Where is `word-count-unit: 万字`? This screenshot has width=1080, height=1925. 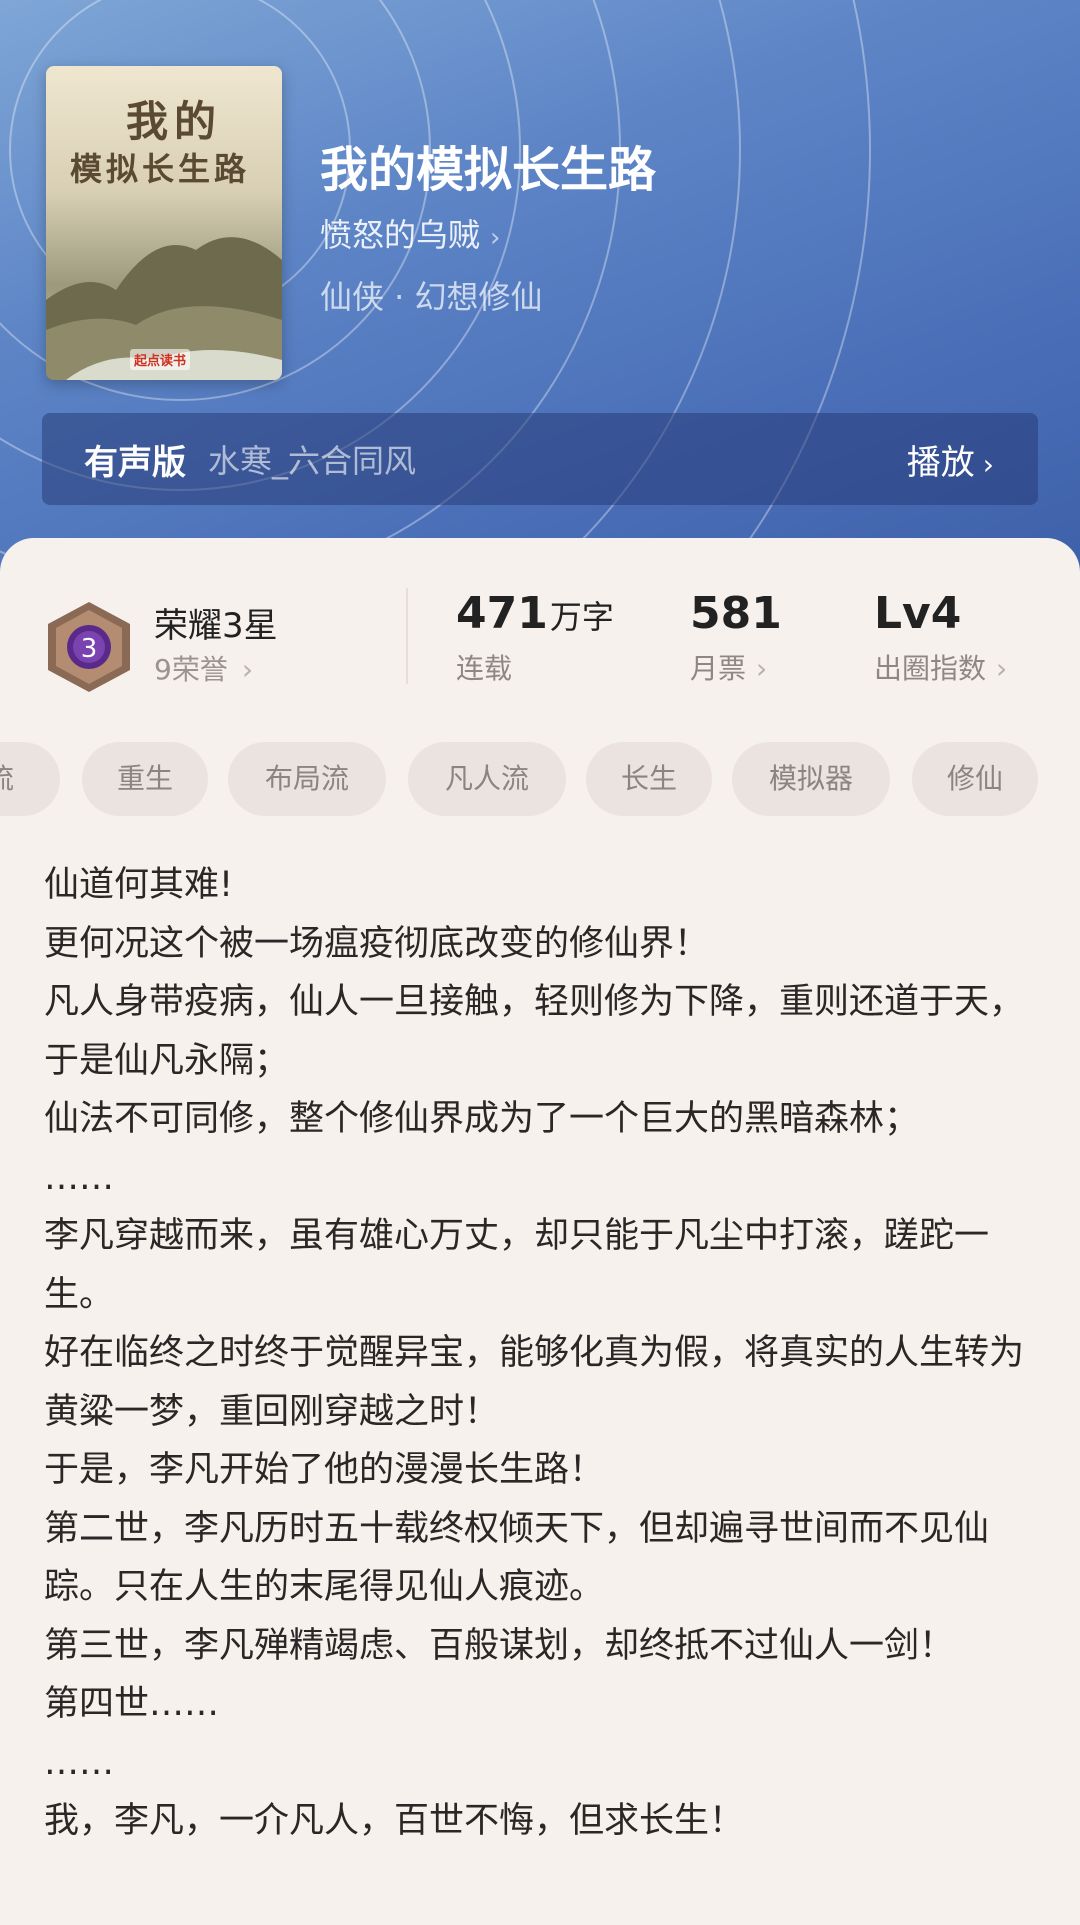 word-count-unit: 万字 is located at coordinates (581, 617).